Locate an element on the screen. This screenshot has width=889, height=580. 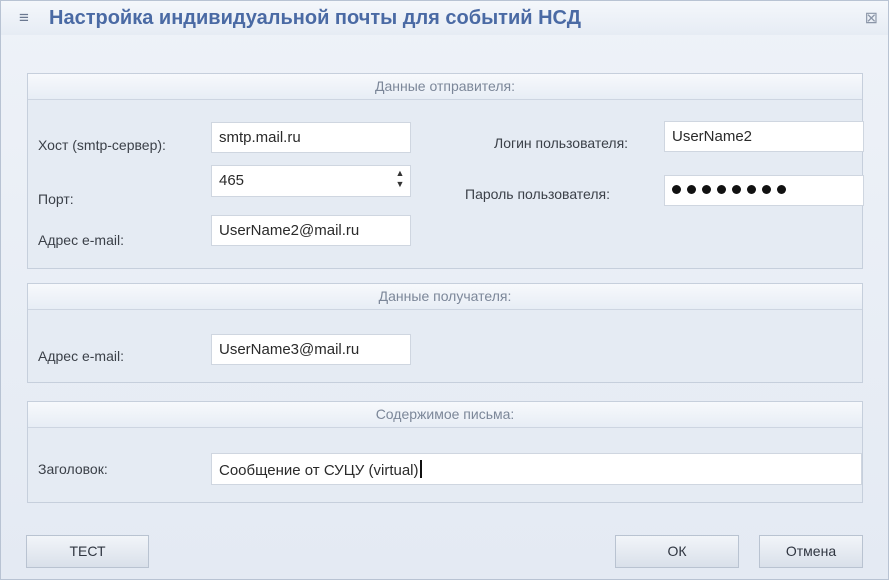
recipient-email-value: UserName3@mail.ru is located at coordinates (289, 349).